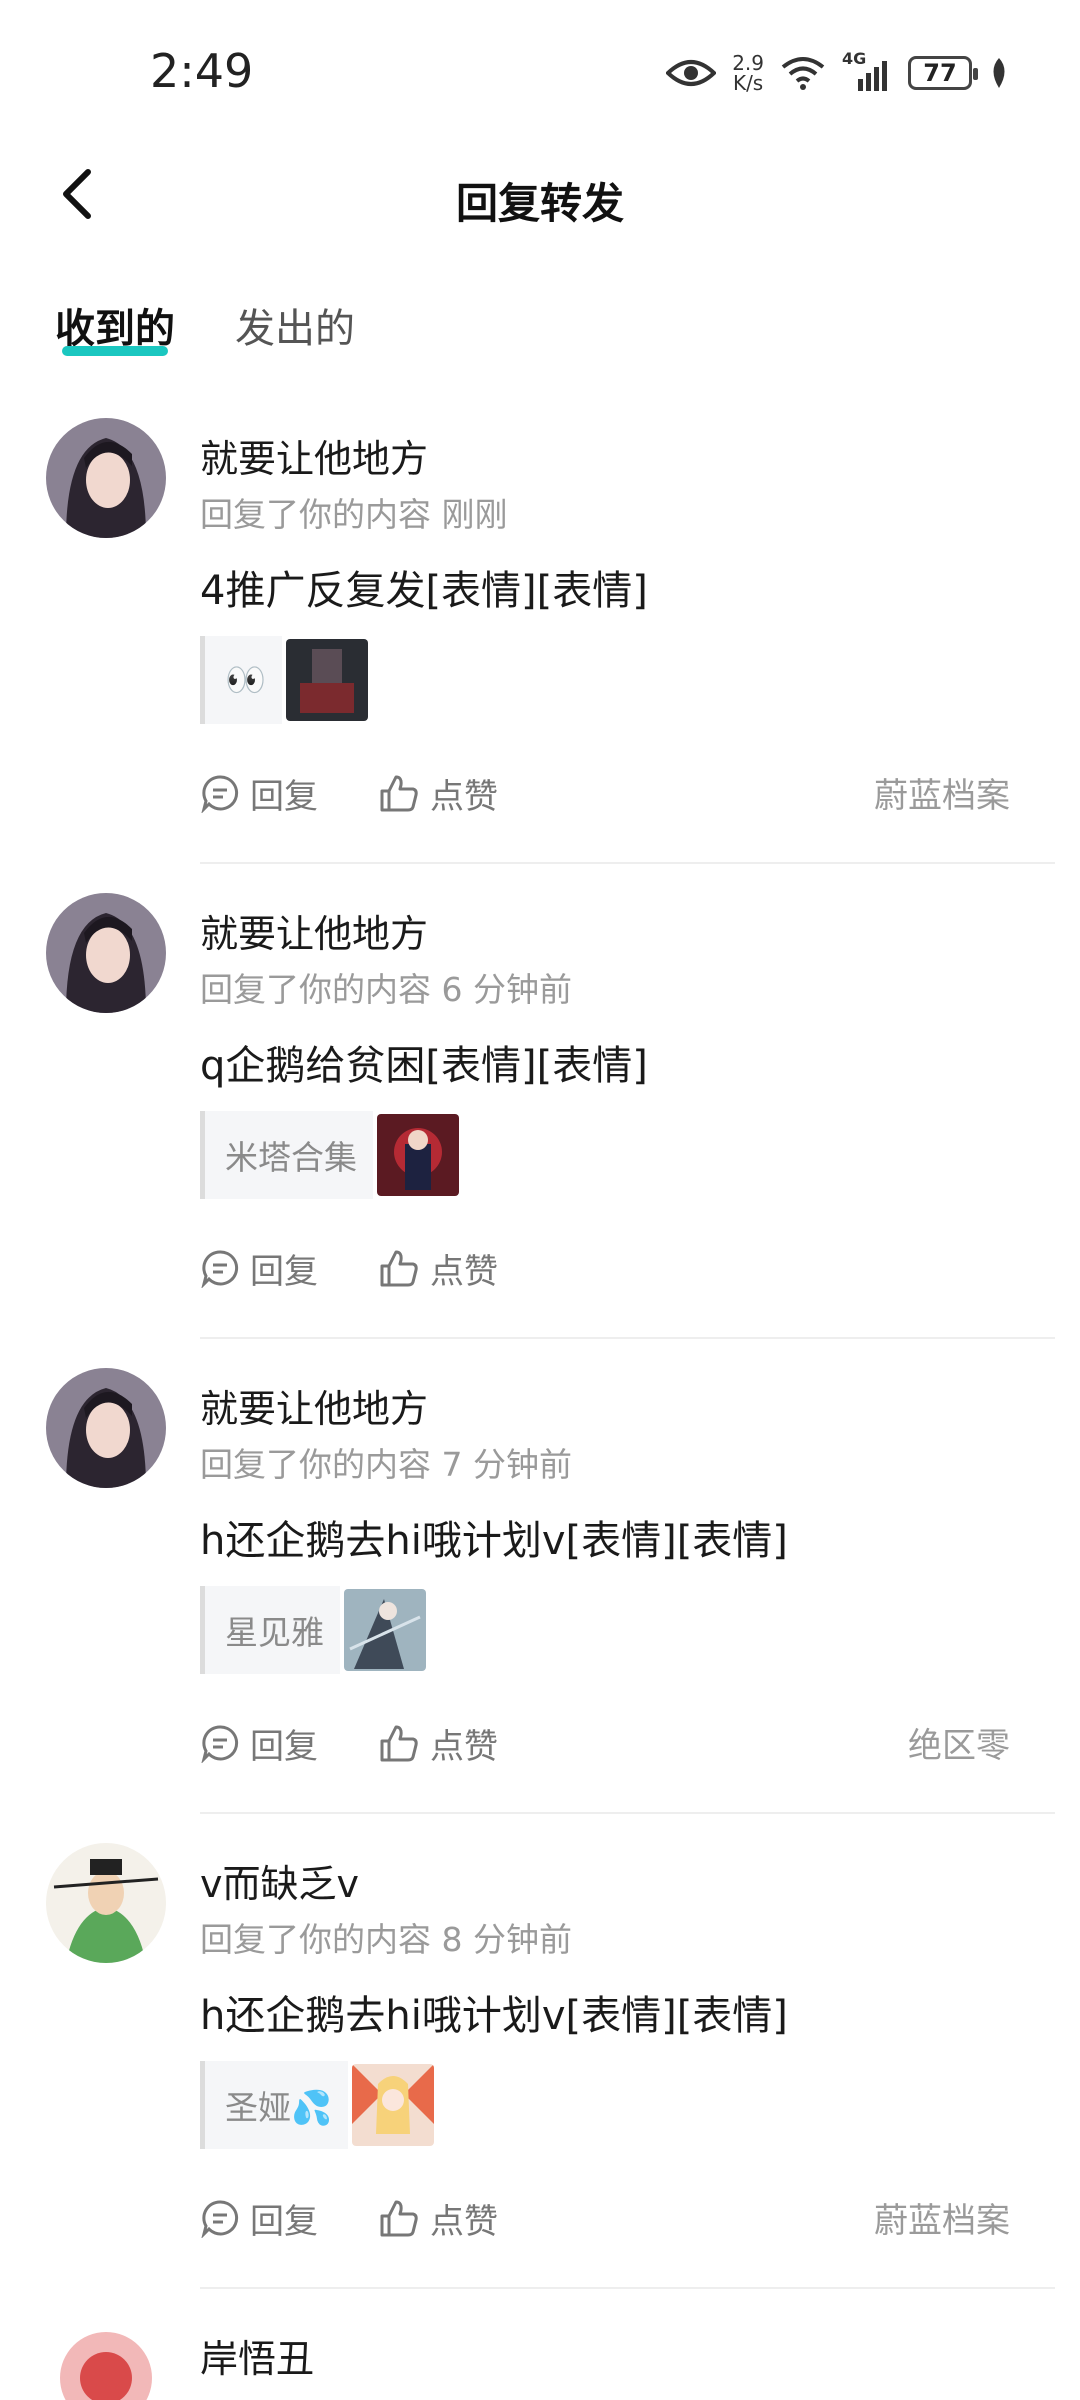  Describe the element at coordinates (284, 680) in the screenshot. I see `referenced-post: 👀` at that location.